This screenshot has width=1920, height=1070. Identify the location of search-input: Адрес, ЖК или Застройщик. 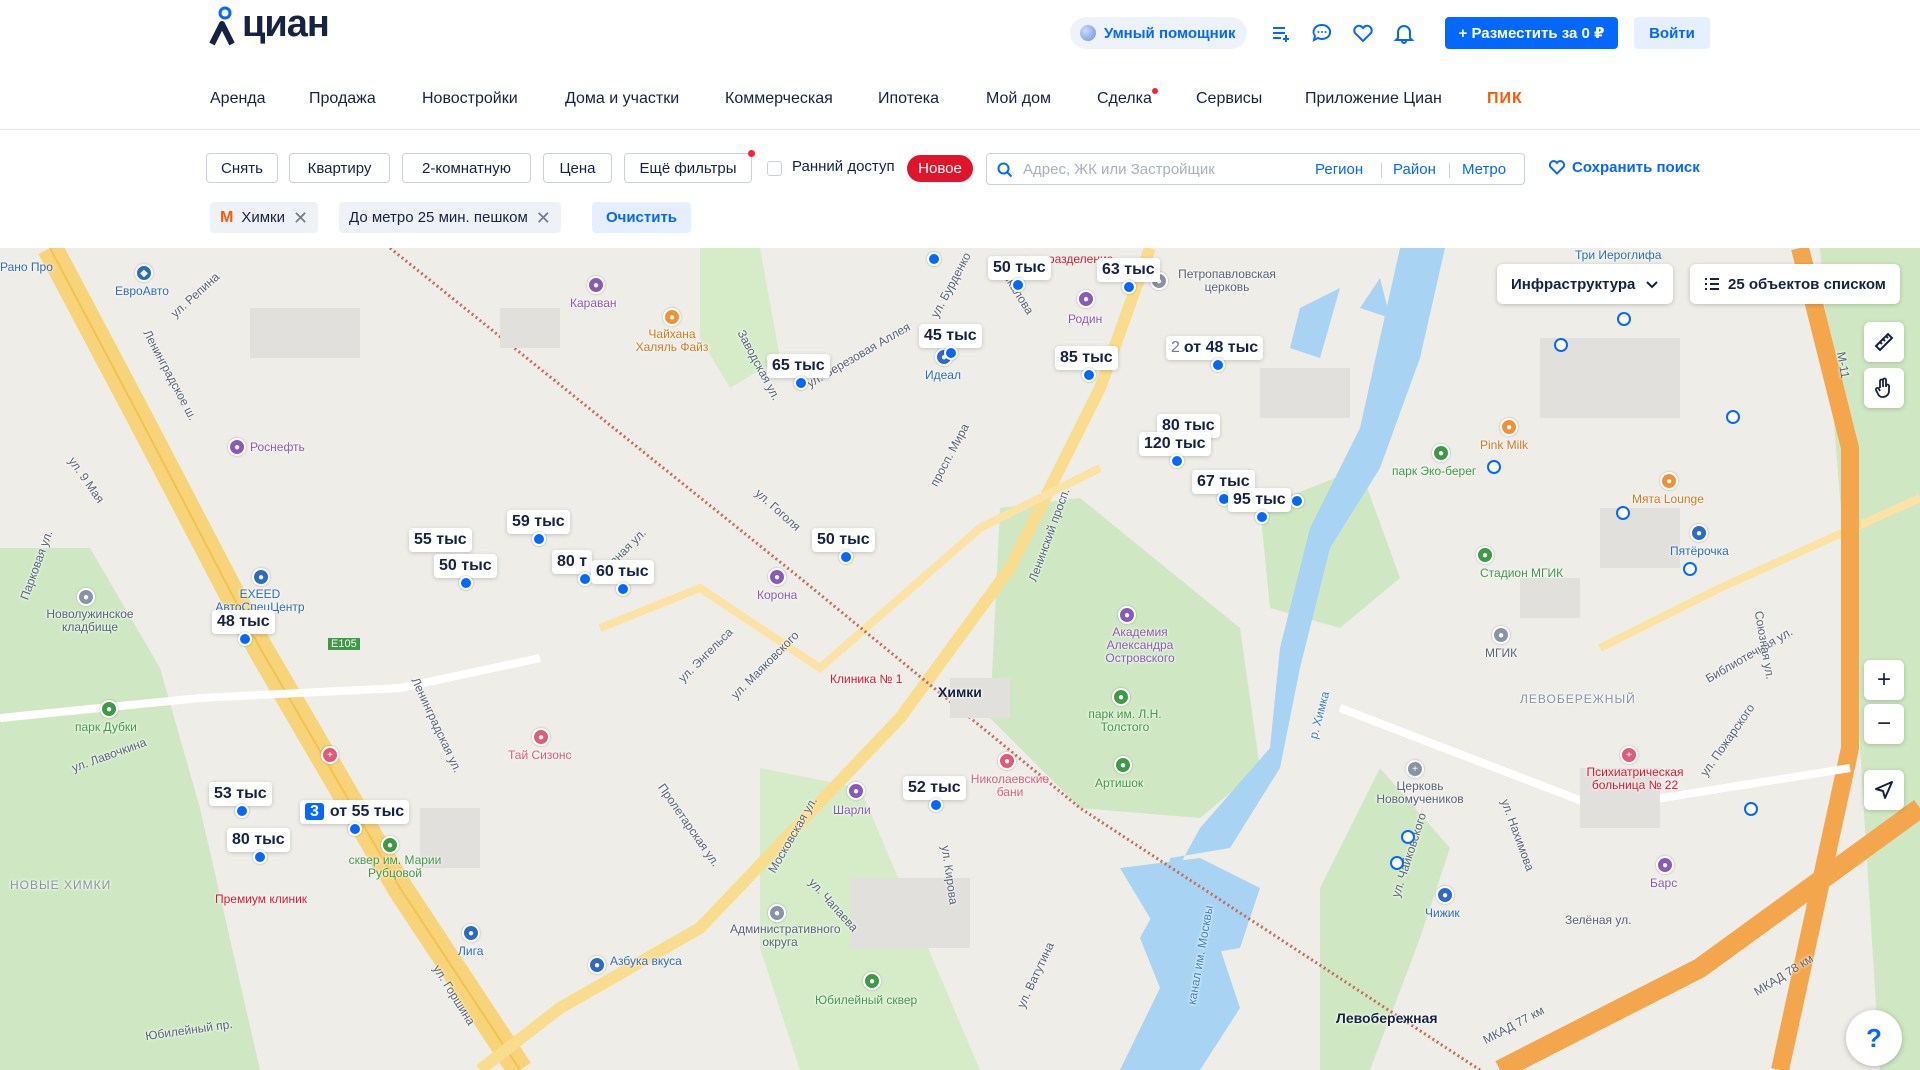
(1119, 169).